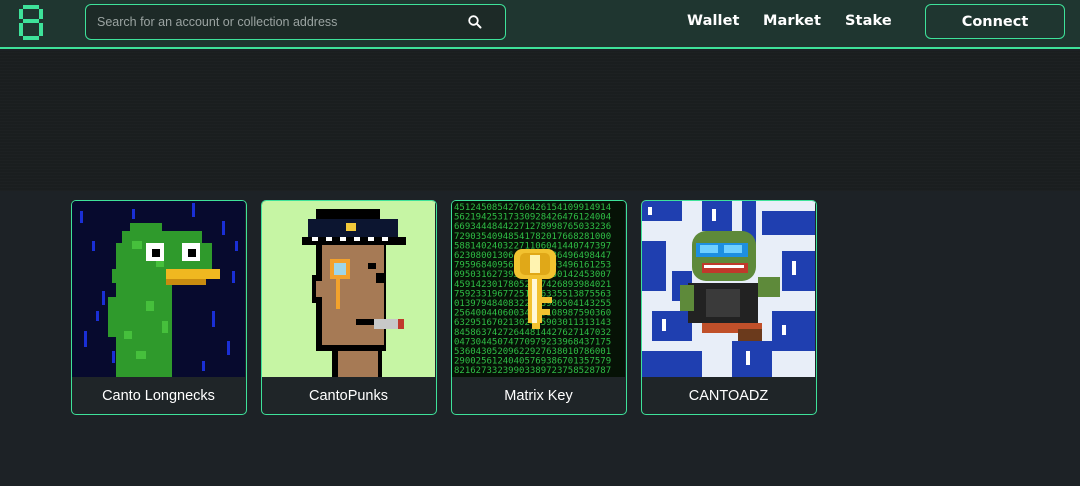 The width and height of the screenshot is (1080, 486). Describe the element at coordinates (277, 21) in the screenshot. I see `search-input` at that location.